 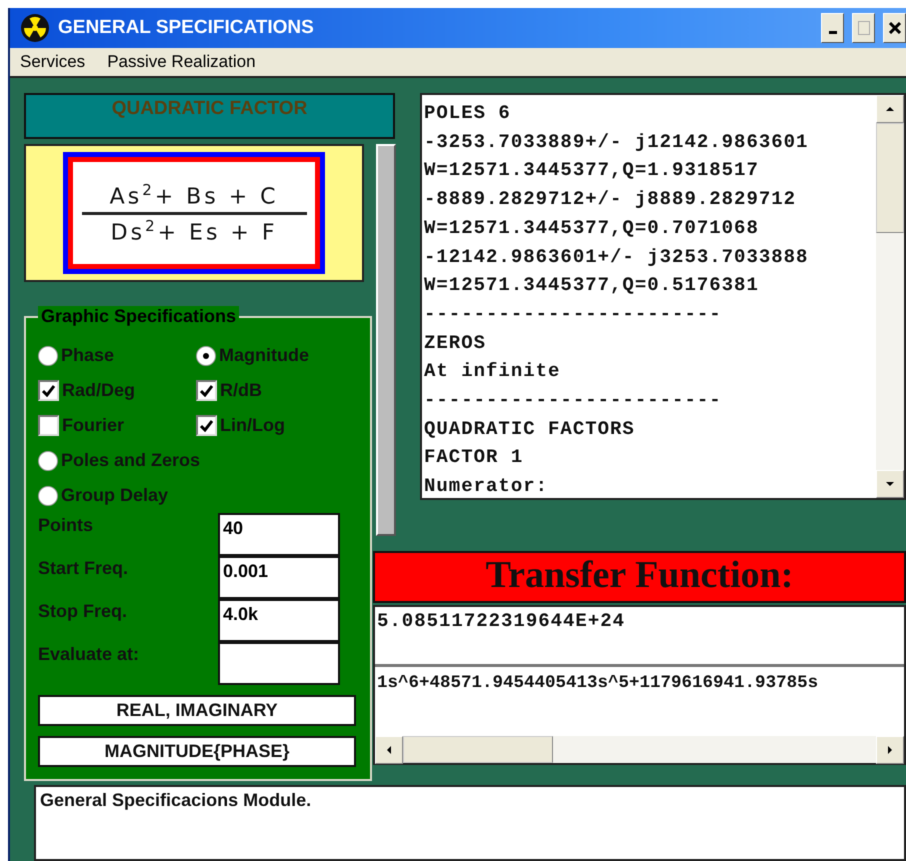 What do you see at coordinates (639, 749) in the screenshot?
I see `horizontal-scrollbar` at bounding box center [639, 749].